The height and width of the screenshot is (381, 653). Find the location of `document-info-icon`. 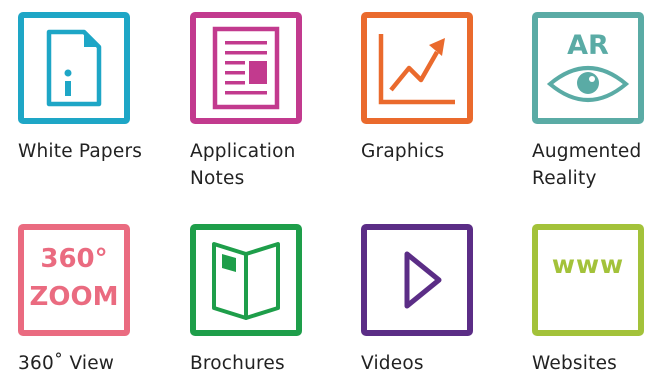

document-info-icon is located at coordinates (74, 68).